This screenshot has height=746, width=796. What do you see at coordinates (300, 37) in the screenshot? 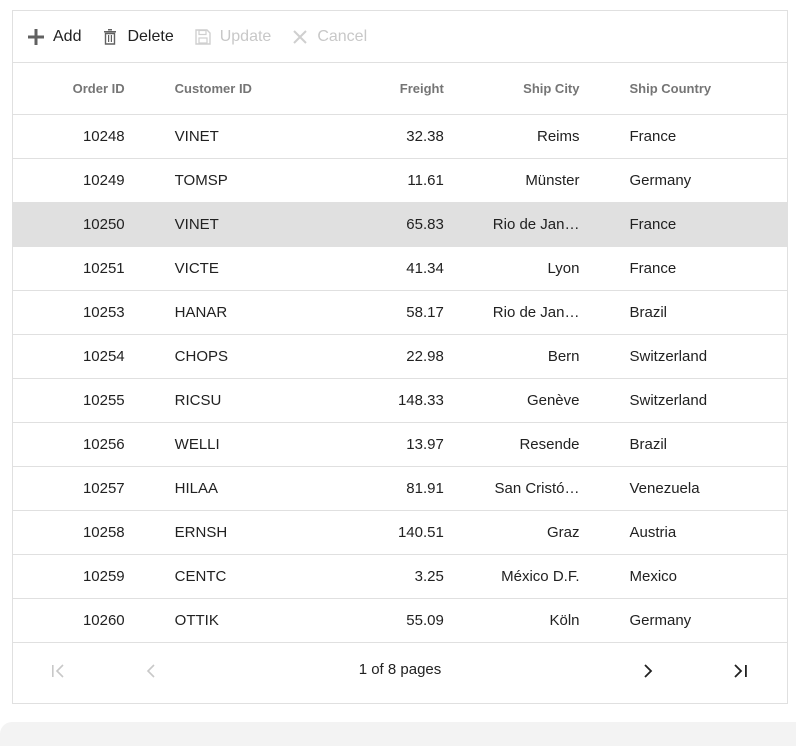
I see `close-icon` at bounding box center [300, 37].